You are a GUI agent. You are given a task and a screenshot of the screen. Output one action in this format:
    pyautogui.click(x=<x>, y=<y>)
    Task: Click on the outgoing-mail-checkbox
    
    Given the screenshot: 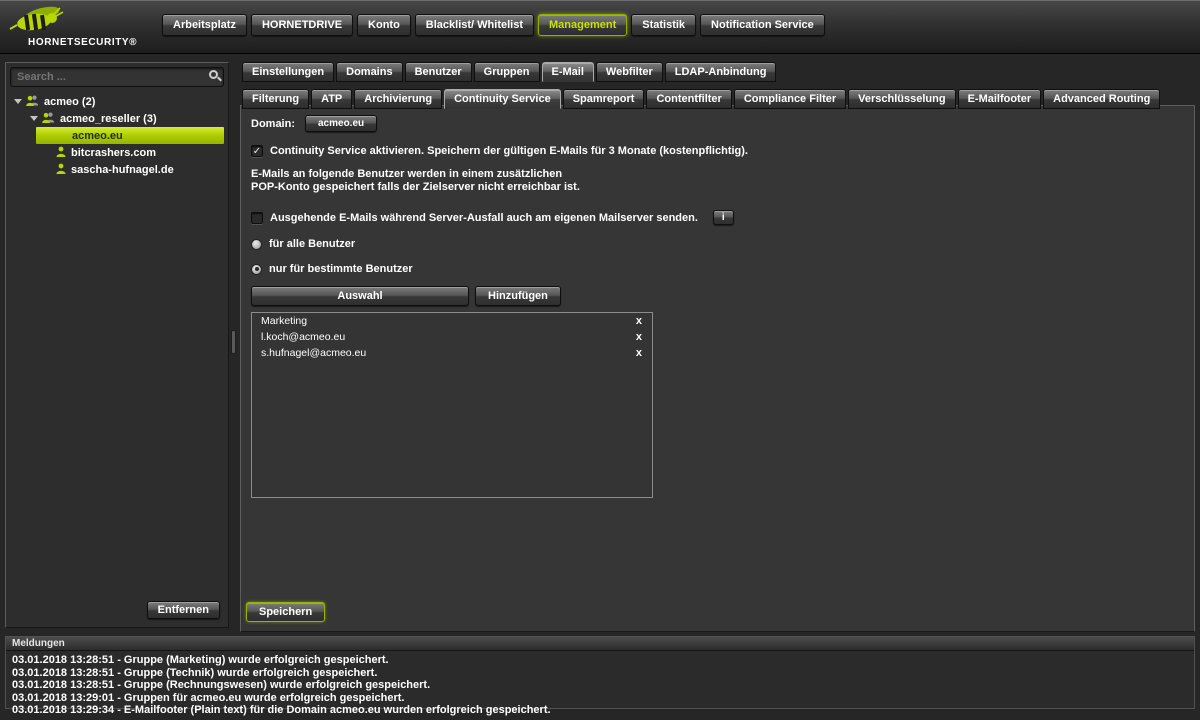 What is the action you would take?
    pyautogui.click(x=257, y=217)
    